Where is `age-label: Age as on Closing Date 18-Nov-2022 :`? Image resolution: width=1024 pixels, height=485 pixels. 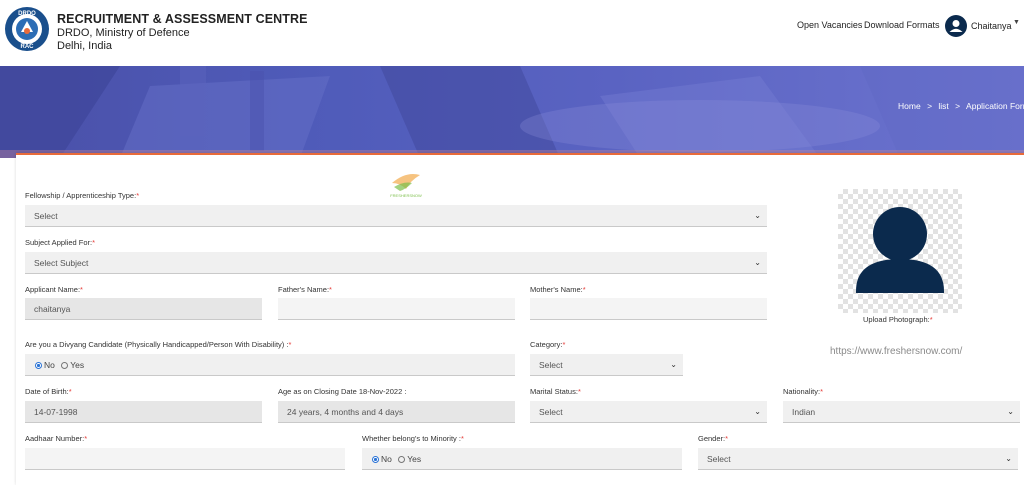
age-label: Age as on Closing Date 18-Nov-2022 : is located at coordinates (342, 391).